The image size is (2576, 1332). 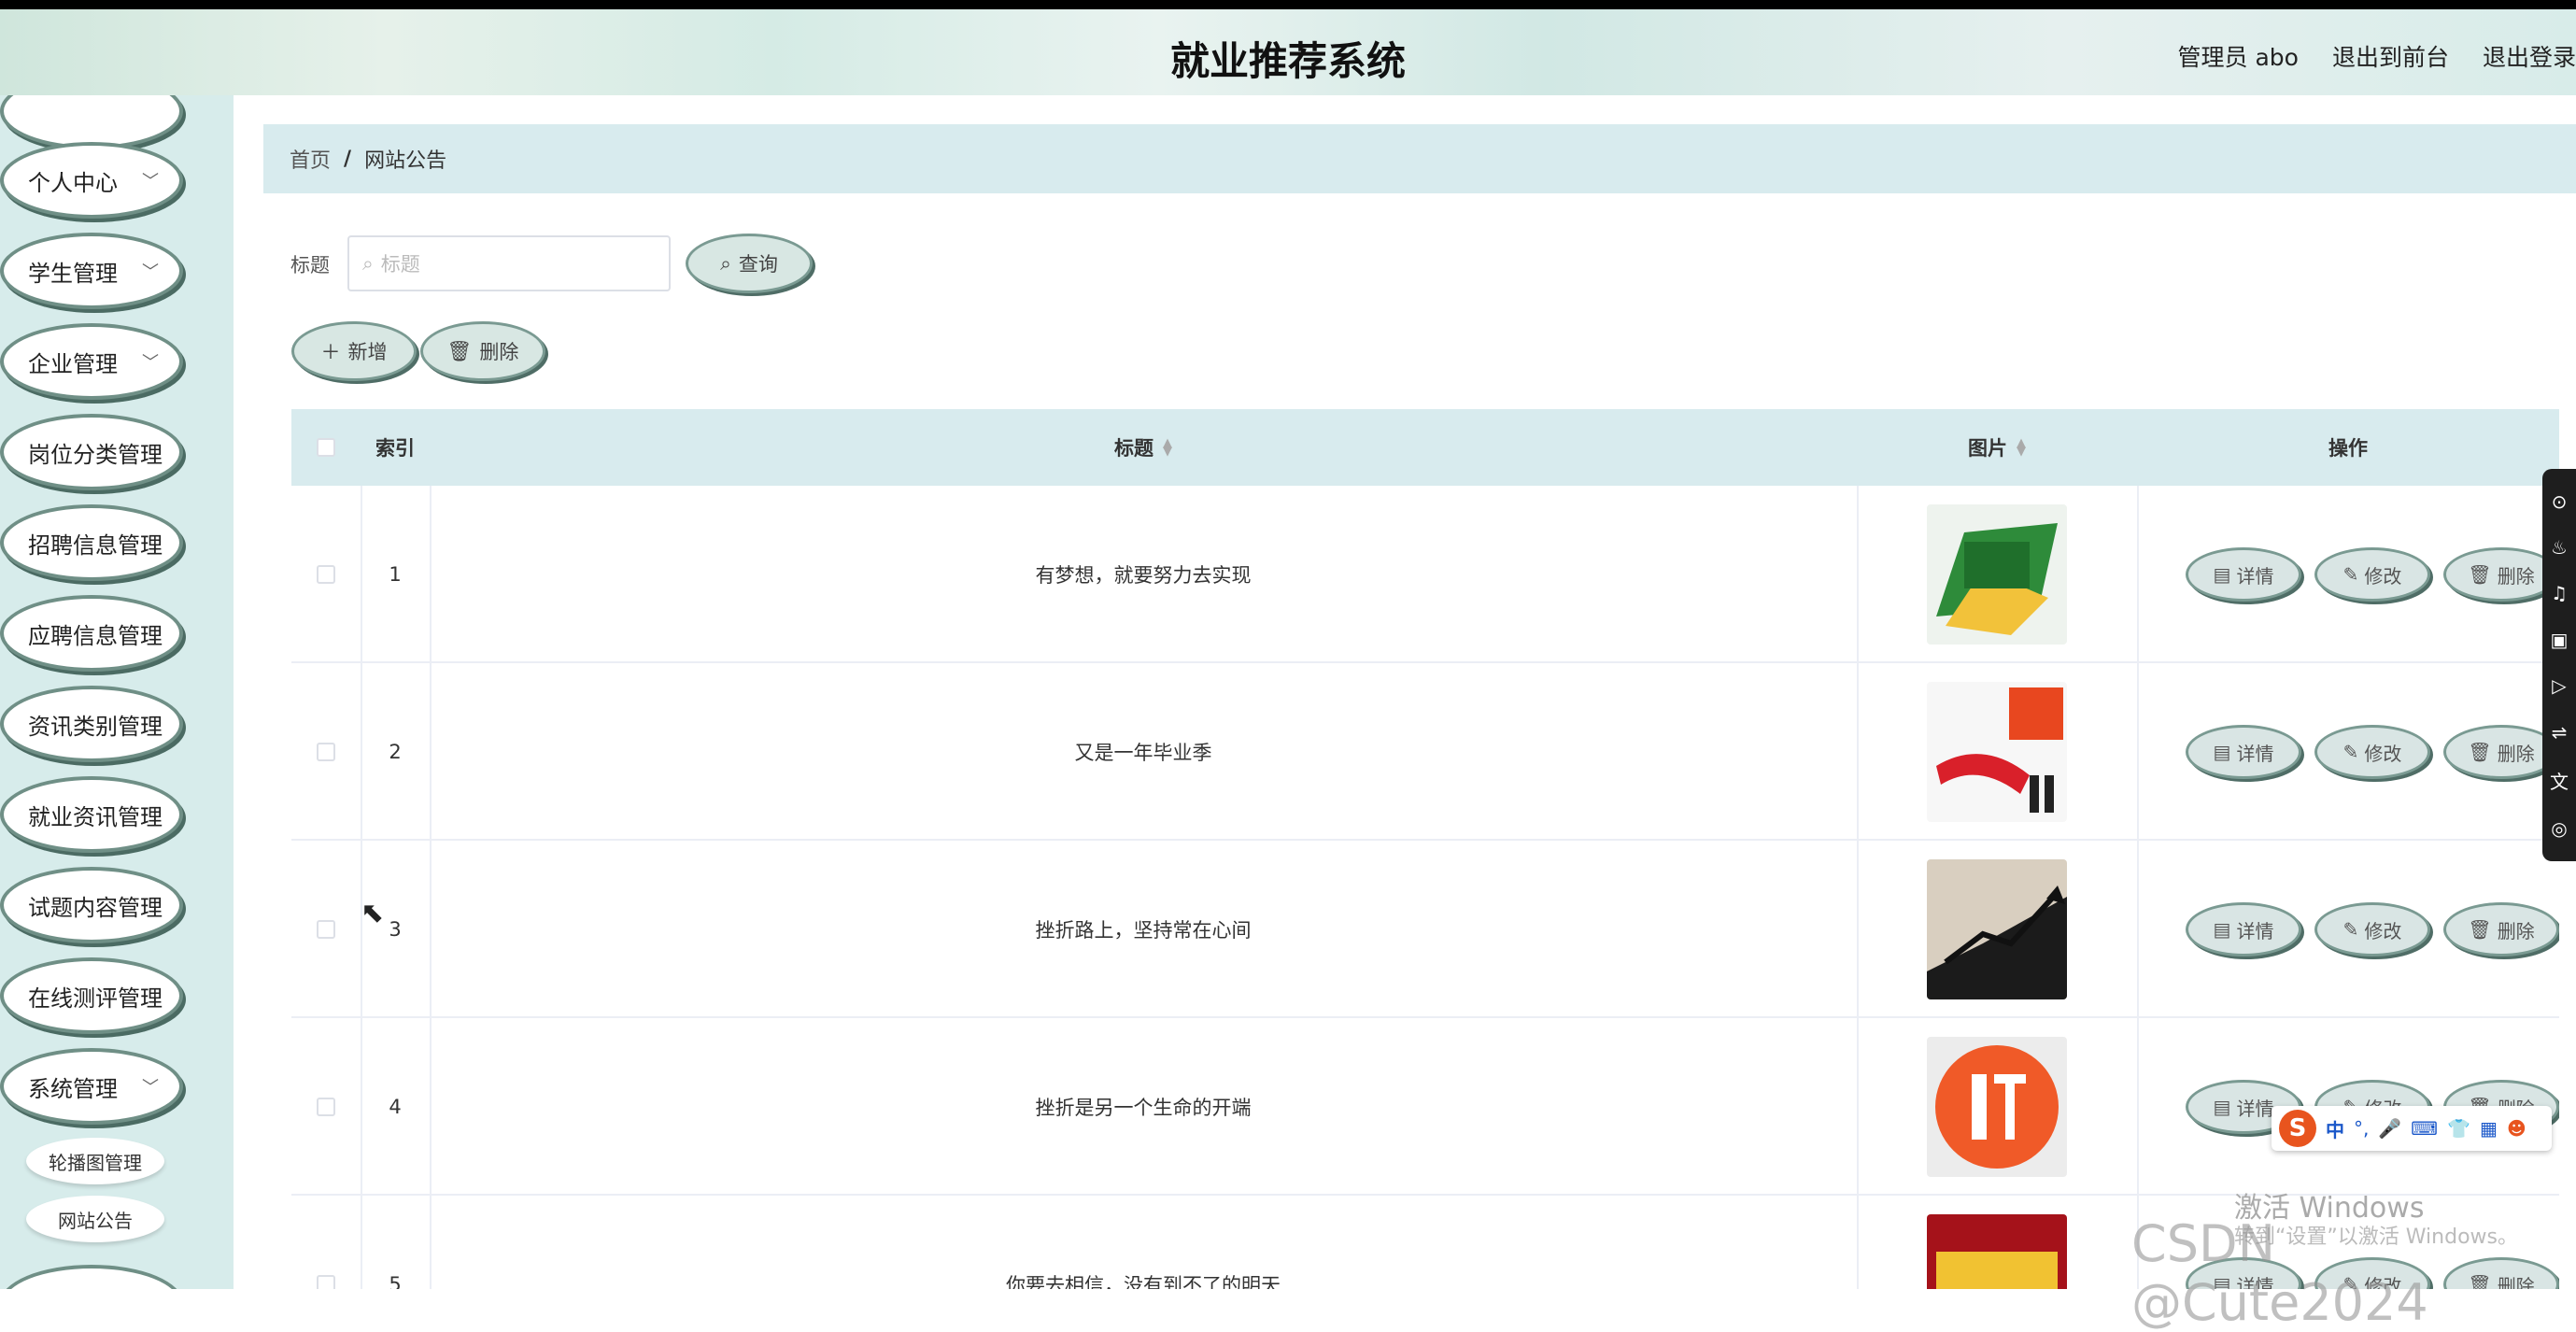 I want to click on sidebar-item-recruitment: 招聘信息管理, so click(x=91, y=543).